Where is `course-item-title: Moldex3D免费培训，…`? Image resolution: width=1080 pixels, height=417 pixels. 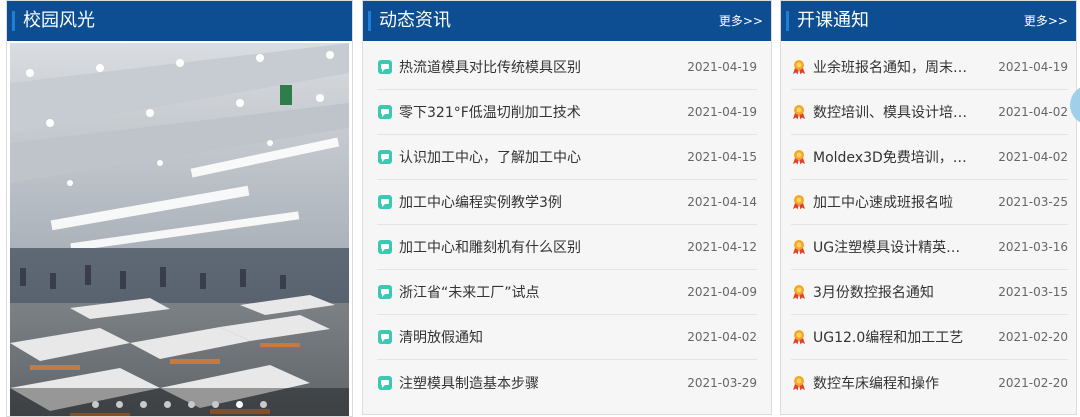
course-item-title: Moldex3D免费培训，… is located at coordinates (890, 158).